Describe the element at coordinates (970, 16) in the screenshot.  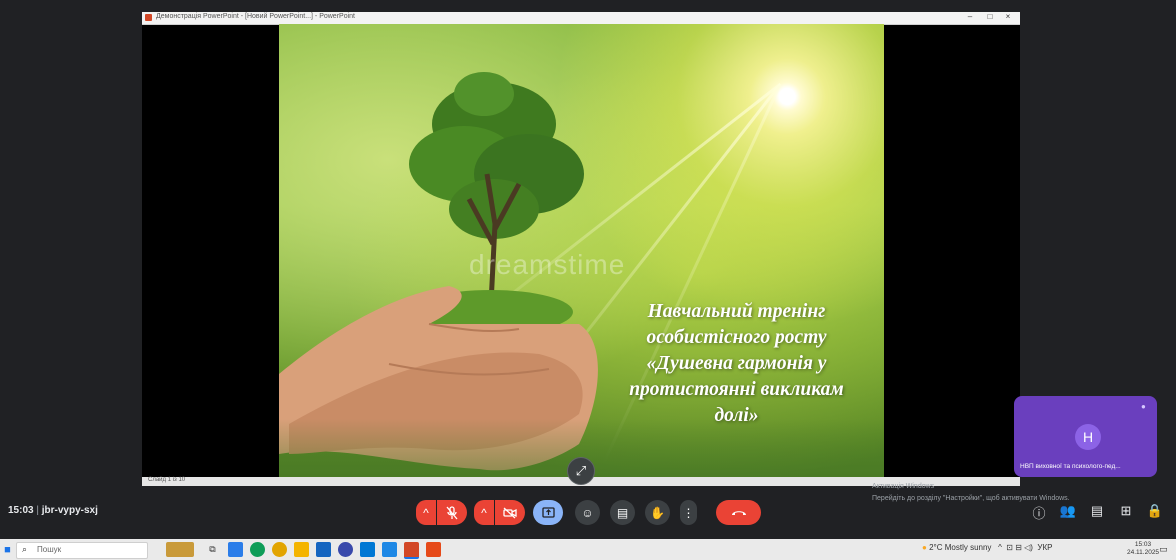
I see `minimize-icon: –` at that location.